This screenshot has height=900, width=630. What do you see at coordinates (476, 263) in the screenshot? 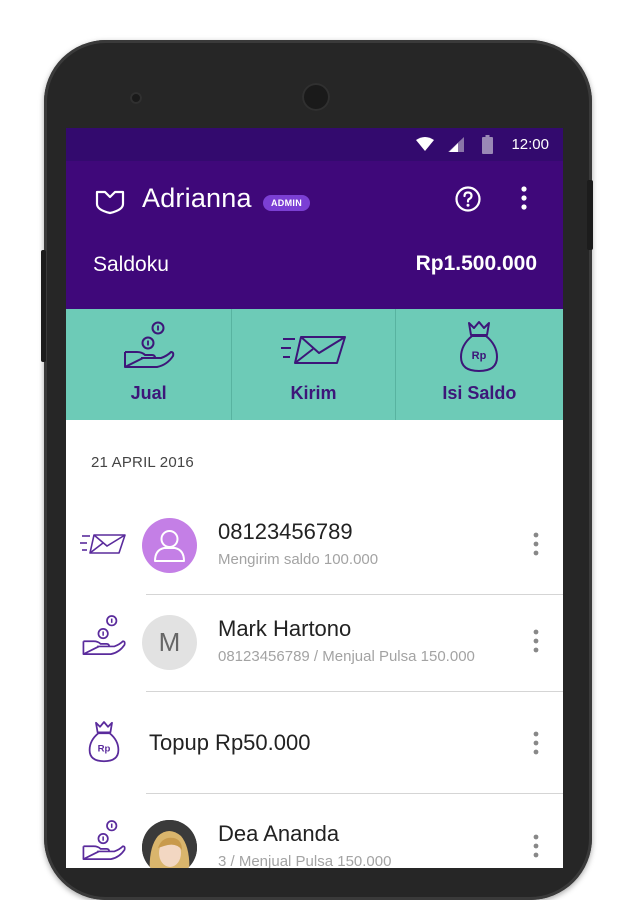
I see `balance-value: Rp1.500.000` at bounding box center [476, 263].